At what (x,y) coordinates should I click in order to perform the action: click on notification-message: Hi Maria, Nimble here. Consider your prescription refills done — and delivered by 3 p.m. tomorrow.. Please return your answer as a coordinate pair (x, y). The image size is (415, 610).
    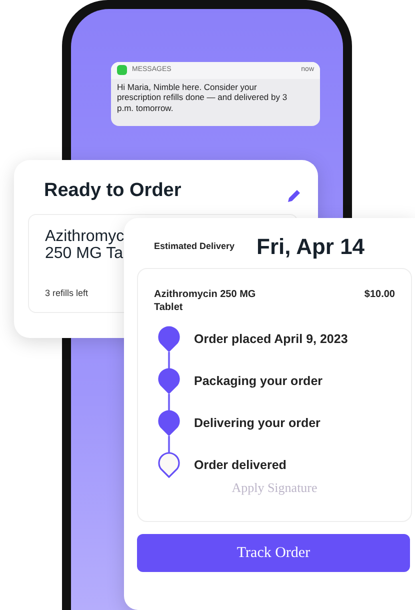
    Looking at the image, I should click on (202, 97).